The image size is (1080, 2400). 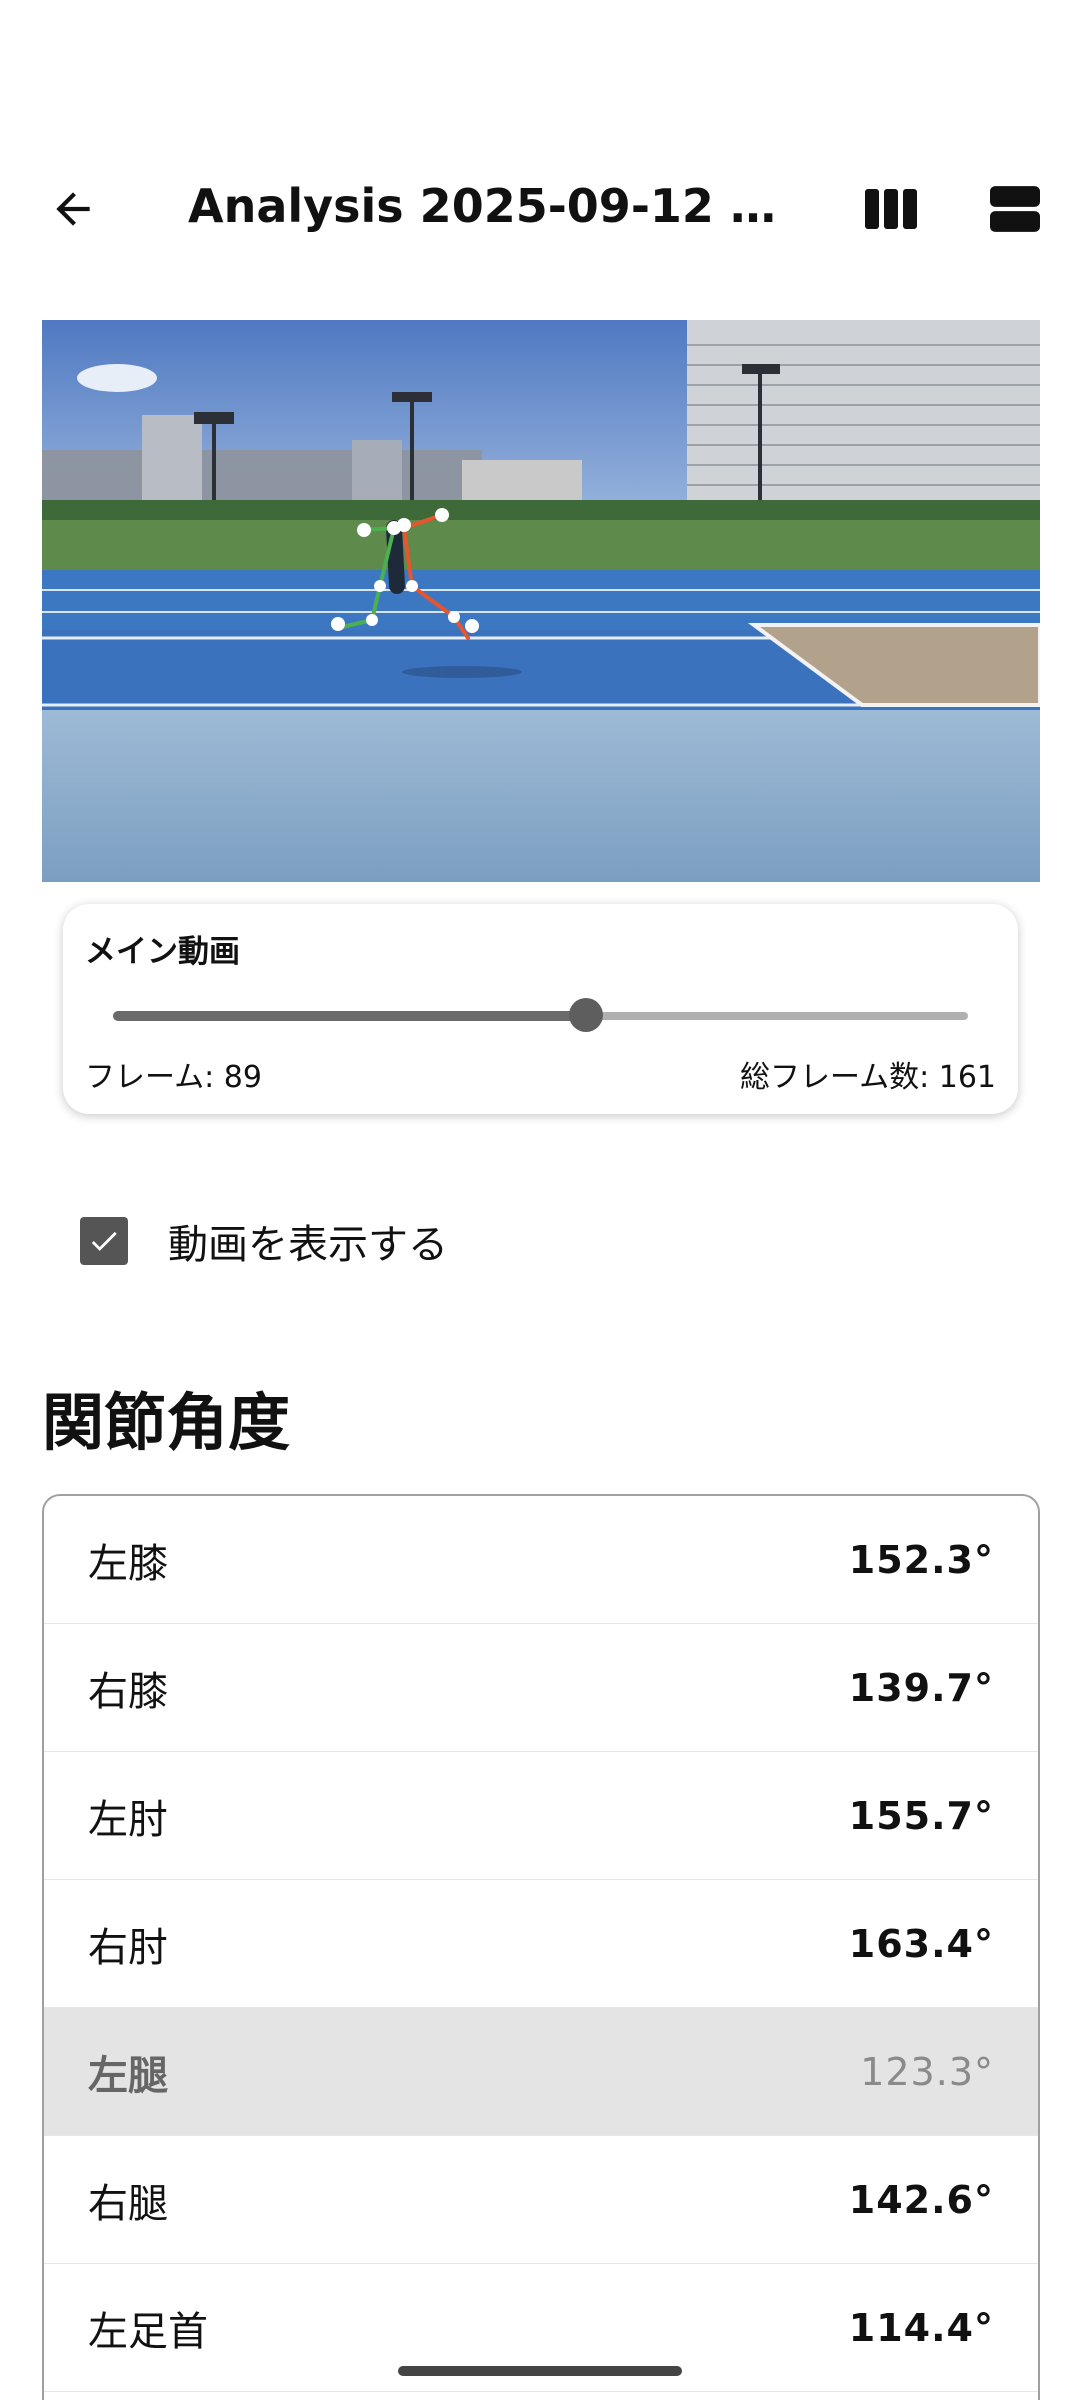 What do you see at coordinates (148, 2331) in the screenshot?
I see `joint-name: 左足首` at bounding box center [148, 2331].